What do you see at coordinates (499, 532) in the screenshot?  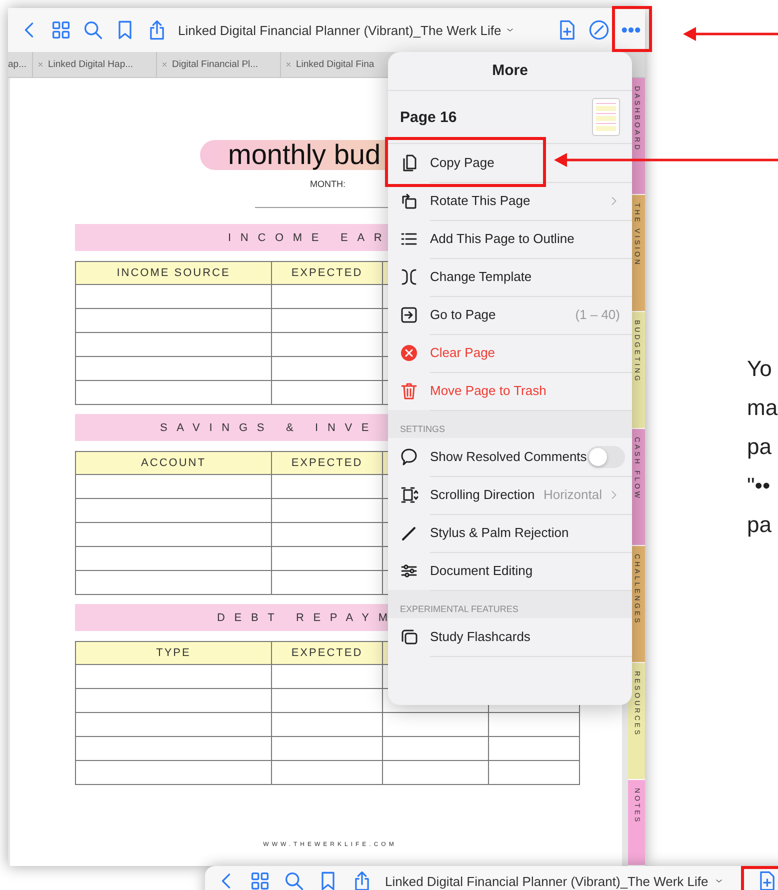 I see `menu-item: Stylus & Palm Rejection` at bounding box center [499, 532].